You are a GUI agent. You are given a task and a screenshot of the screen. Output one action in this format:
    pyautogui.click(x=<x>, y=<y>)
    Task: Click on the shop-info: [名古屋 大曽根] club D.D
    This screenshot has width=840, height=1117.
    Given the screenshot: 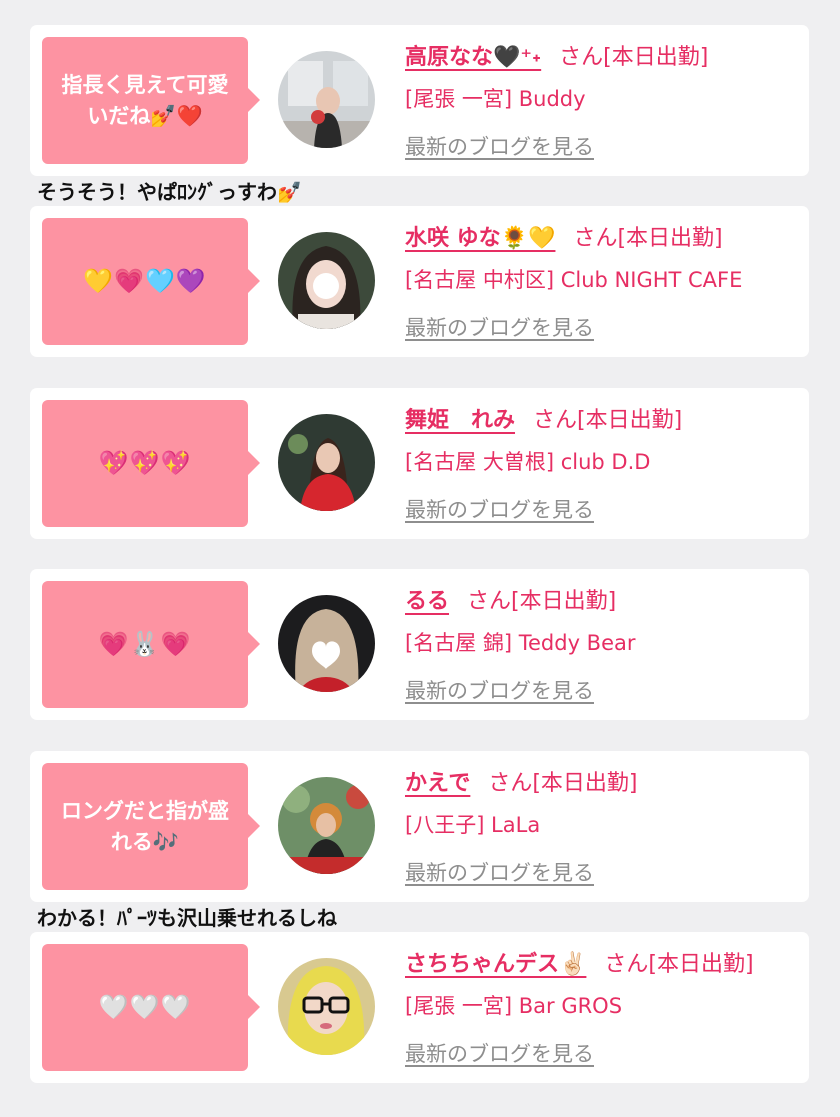 What is the action you would take?
    pyautogui.click(x=528, y=462)
    